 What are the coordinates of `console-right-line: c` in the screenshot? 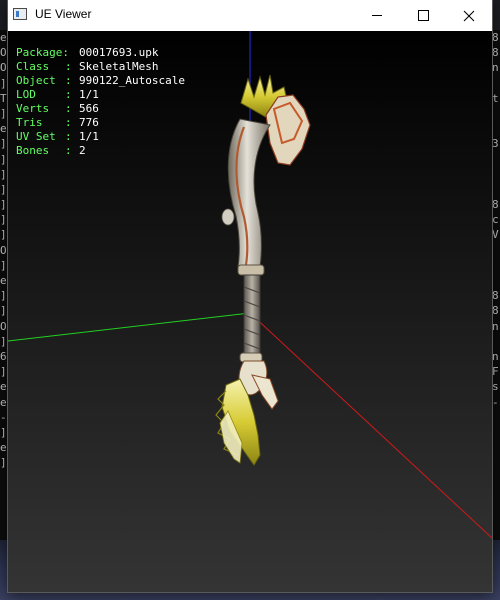 It's located at (495, 220).